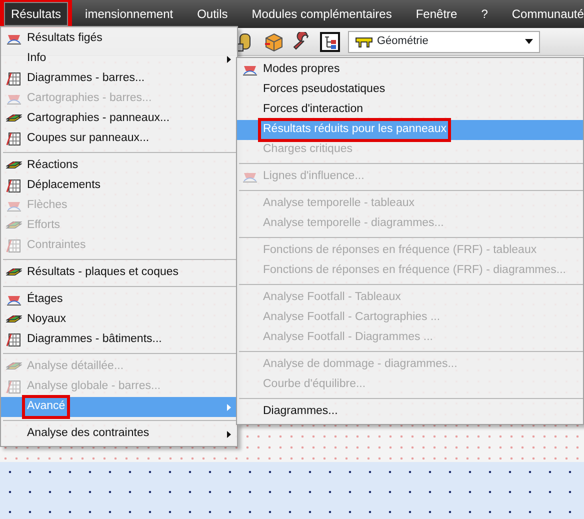  I want to click on menu-item: Info, so click(119, 59).